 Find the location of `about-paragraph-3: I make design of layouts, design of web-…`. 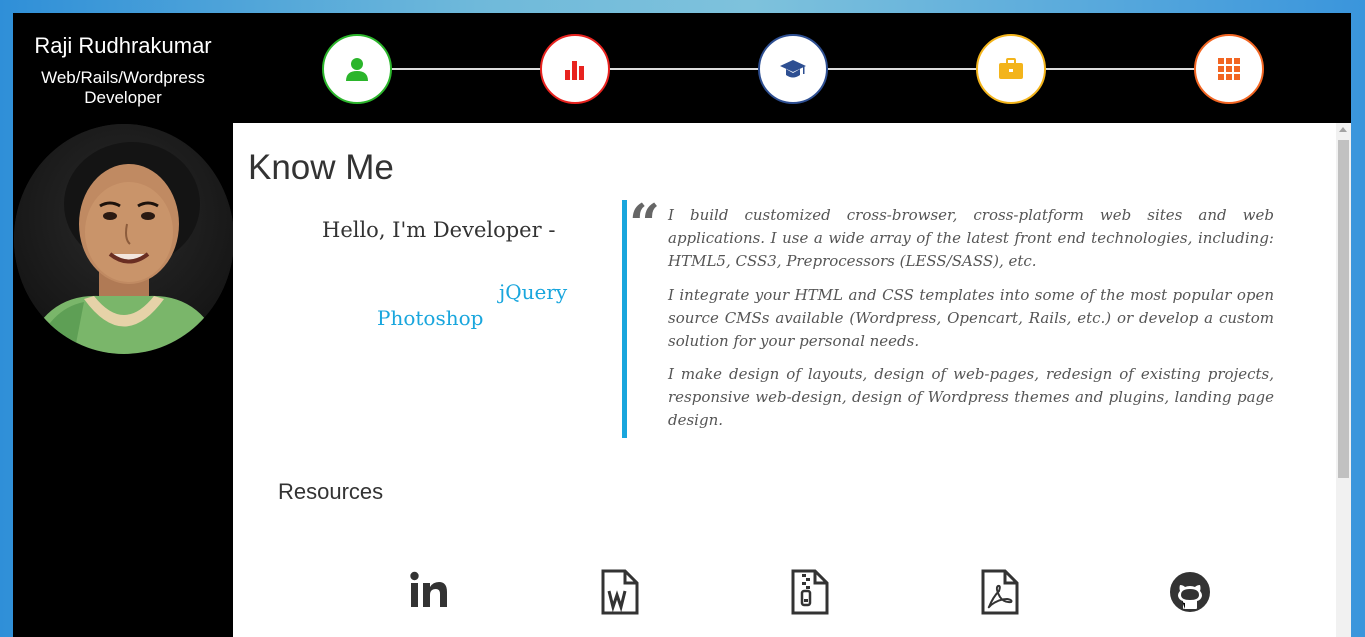

about-paragraph-3: I make design of layouts, design of web-… is located at coordinates (971, 397).